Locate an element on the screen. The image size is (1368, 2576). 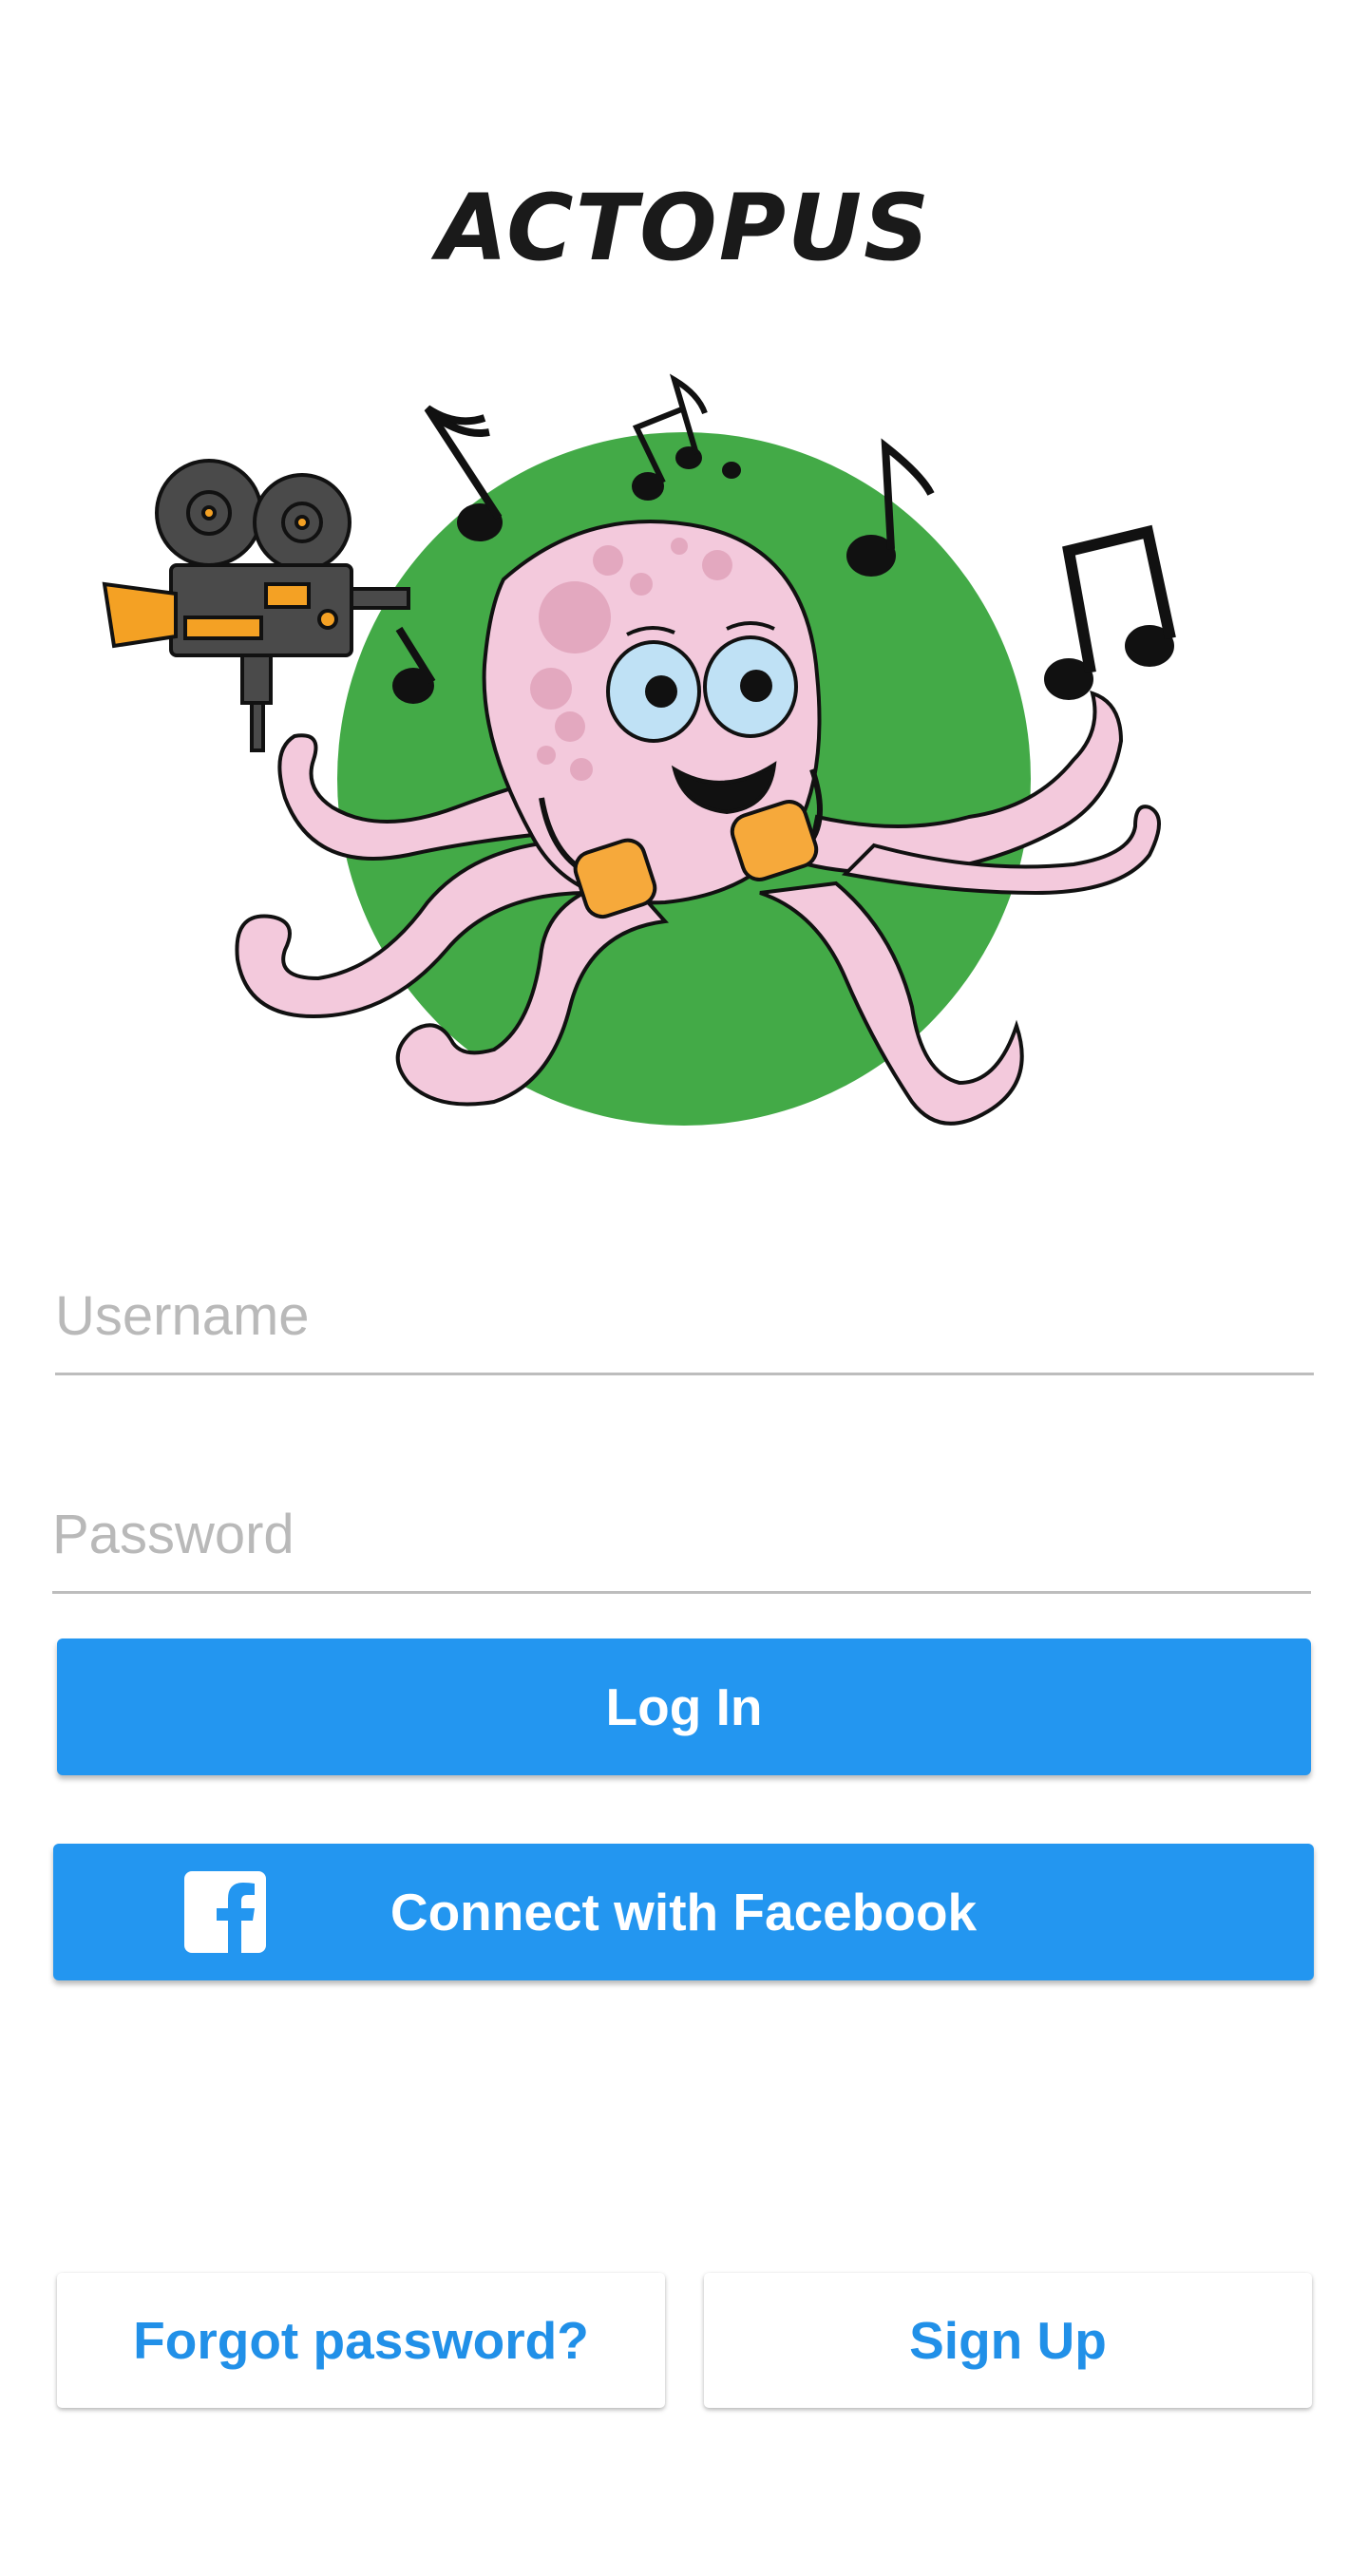
login-button: Log In is located at coordinates (684, 1706).